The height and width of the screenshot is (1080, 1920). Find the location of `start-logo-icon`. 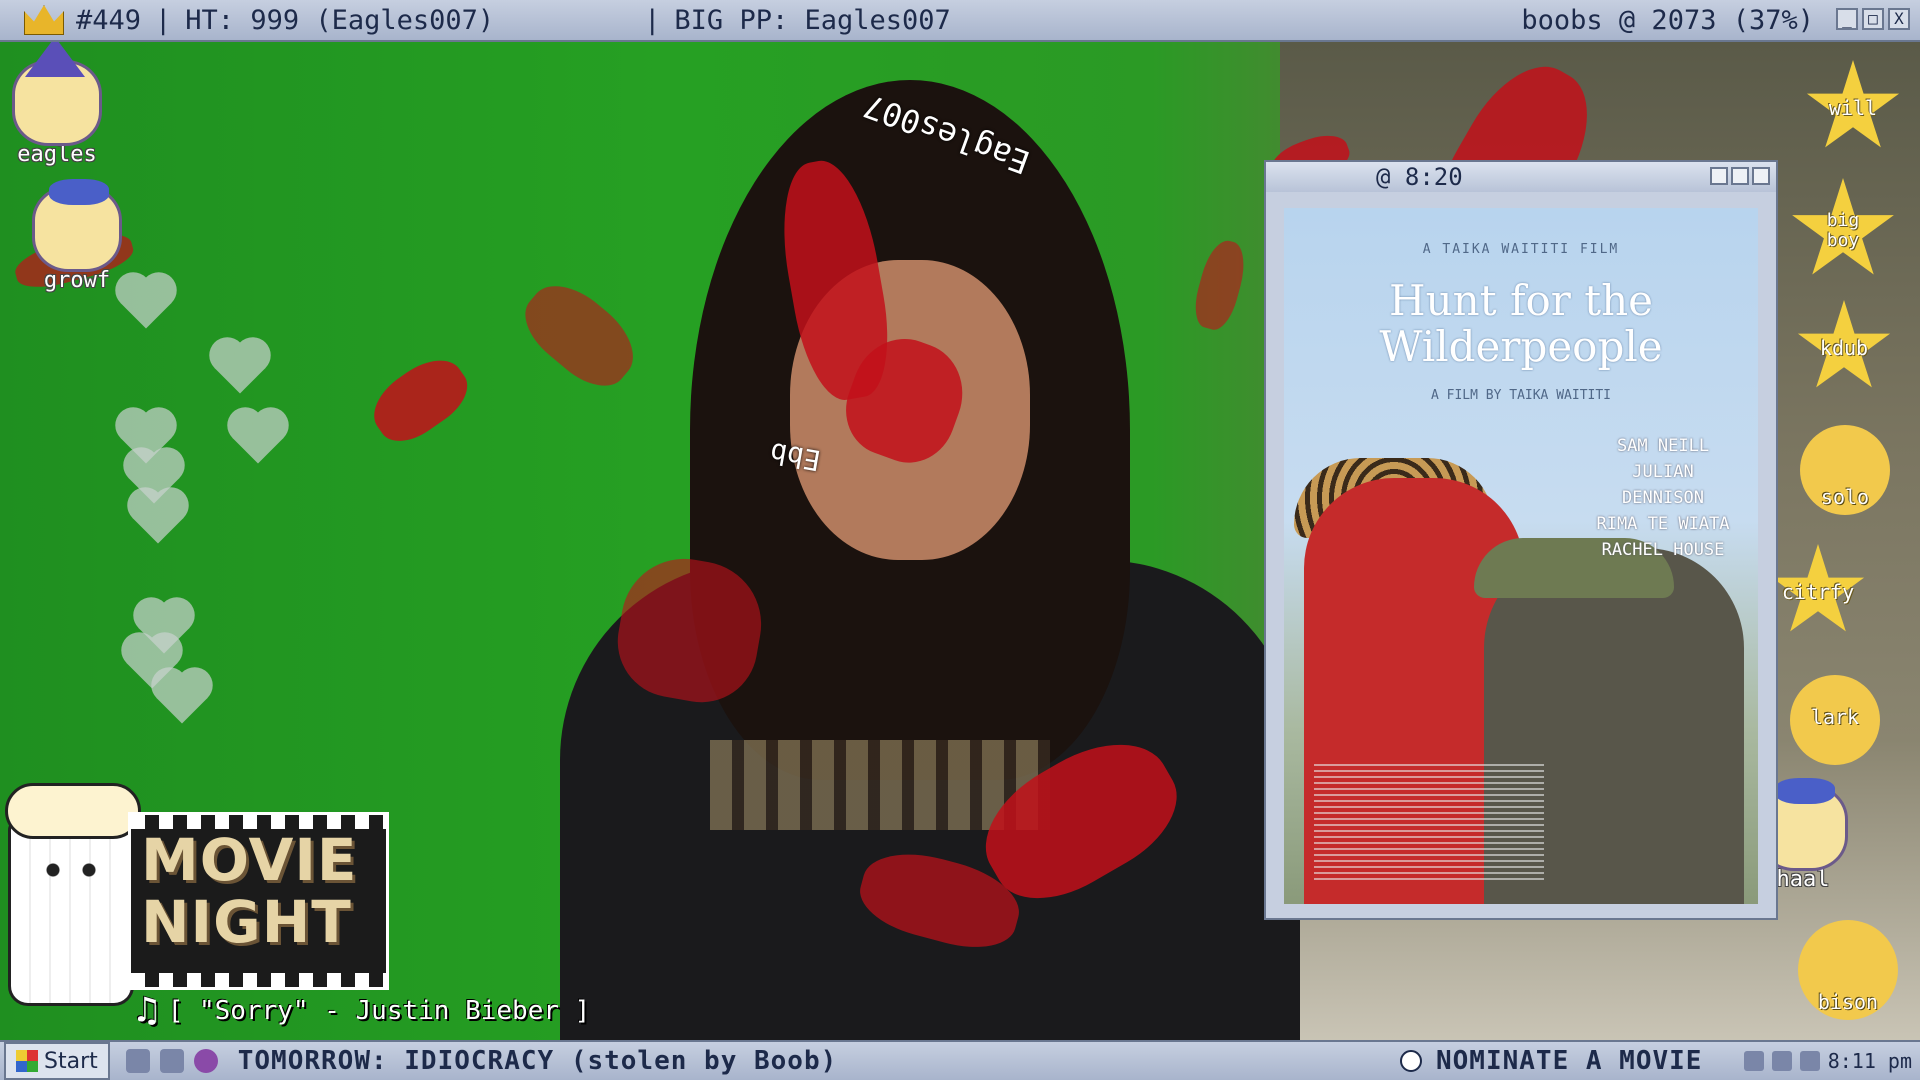

start-logo-icon is located at coordinates (27, 1061).